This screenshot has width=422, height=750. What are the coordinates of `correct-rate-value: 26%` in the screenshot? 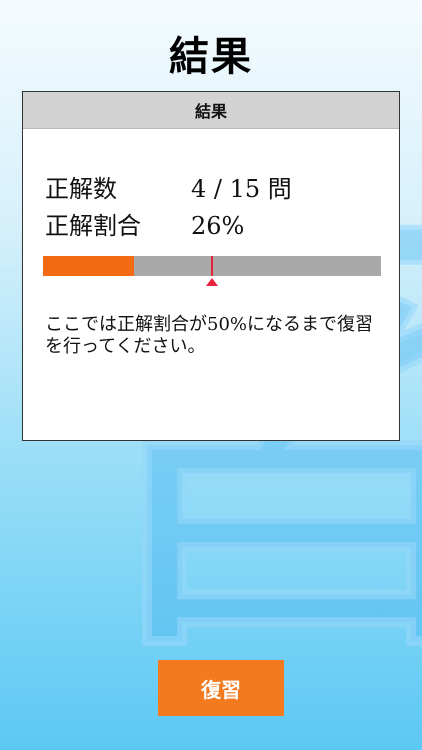 It's located at (218, 226).